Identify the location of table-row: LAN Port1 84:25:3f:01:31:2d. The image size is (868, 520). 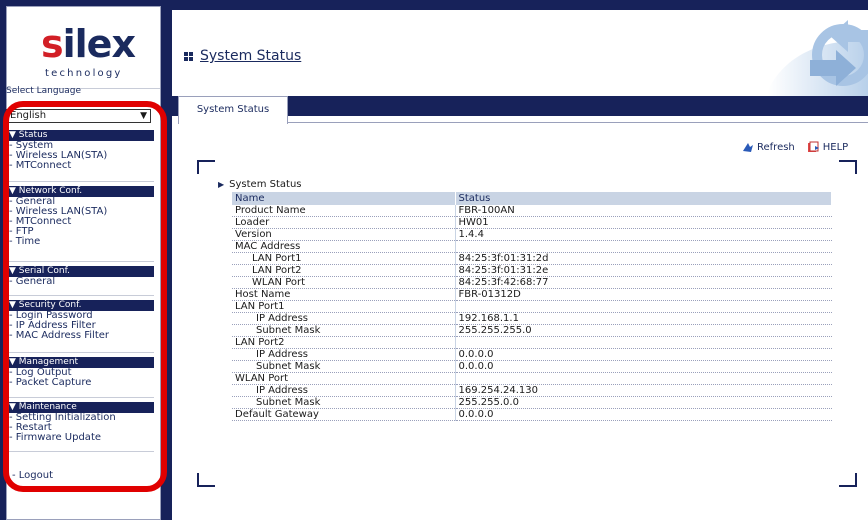
(532, 258).